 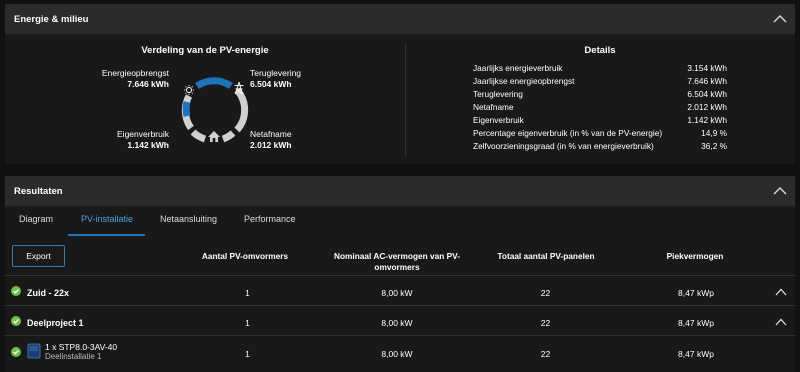 What do you see at coordinates (270, 219) in the screenshot?
I see `tab-performance: Performance` at bounding box center [270, 219].